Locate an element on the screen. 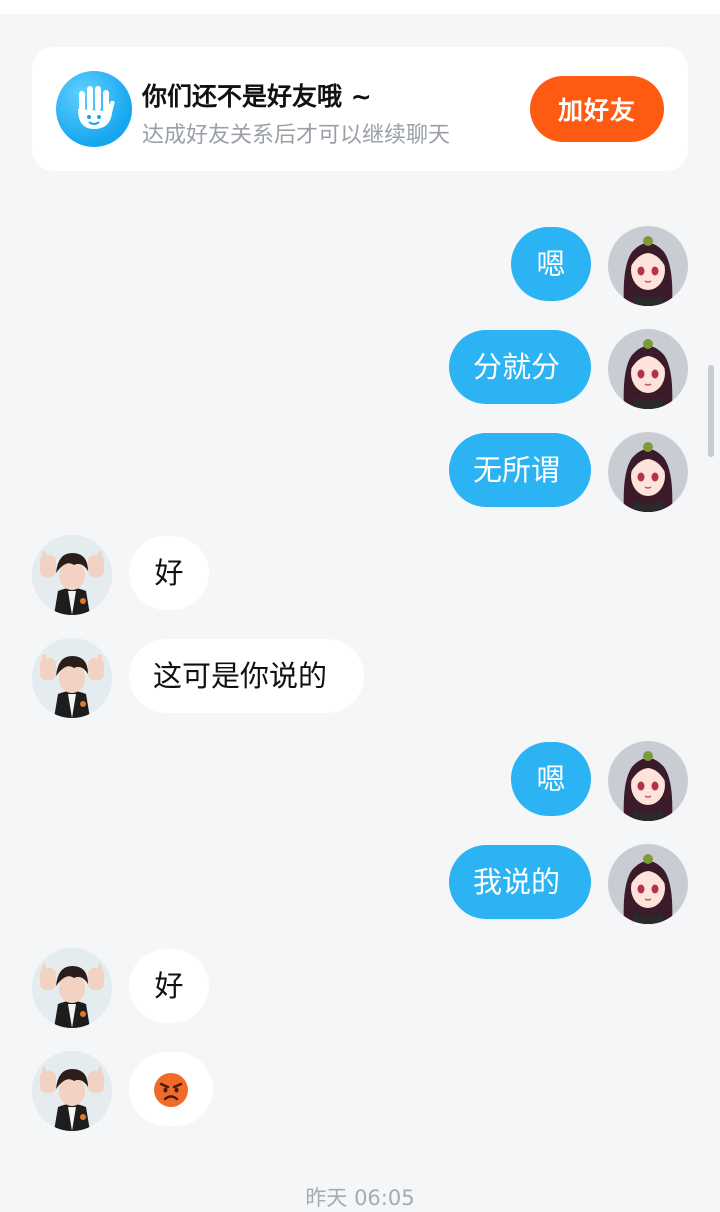  message-bubble-outgoing: 无所谓 is located at coordinates (520, 470).